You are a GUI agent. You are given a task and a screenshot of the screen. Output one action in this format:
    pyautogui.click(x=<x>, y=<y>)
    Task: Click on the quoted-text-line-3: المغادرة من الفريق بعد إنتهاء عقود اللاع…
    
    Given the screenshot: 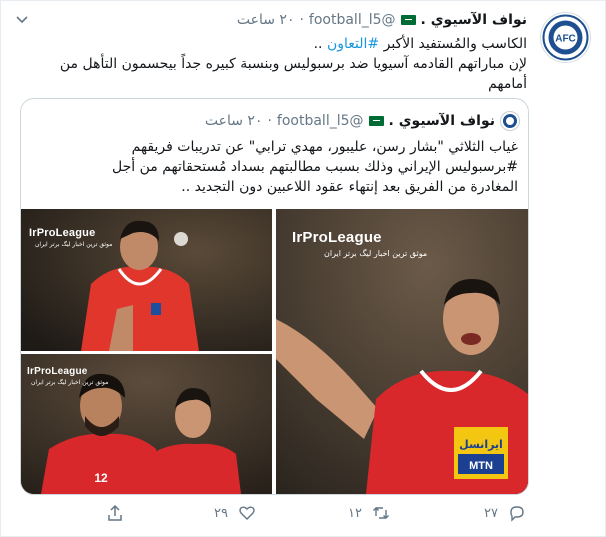 What is the action you would take?
    pyautogui.click(x=349, y=187)
    